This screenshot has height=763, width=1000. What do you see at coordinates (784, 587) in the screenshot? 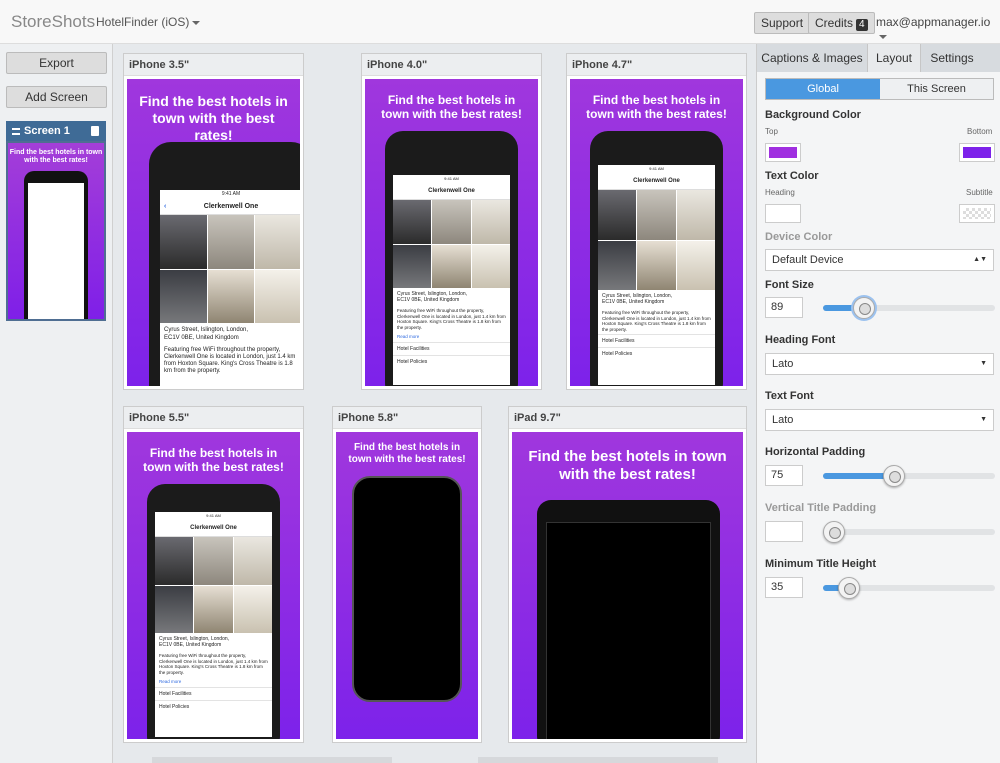
I see `minimum-title-height-input: 35` at bounding box center [784, 587].